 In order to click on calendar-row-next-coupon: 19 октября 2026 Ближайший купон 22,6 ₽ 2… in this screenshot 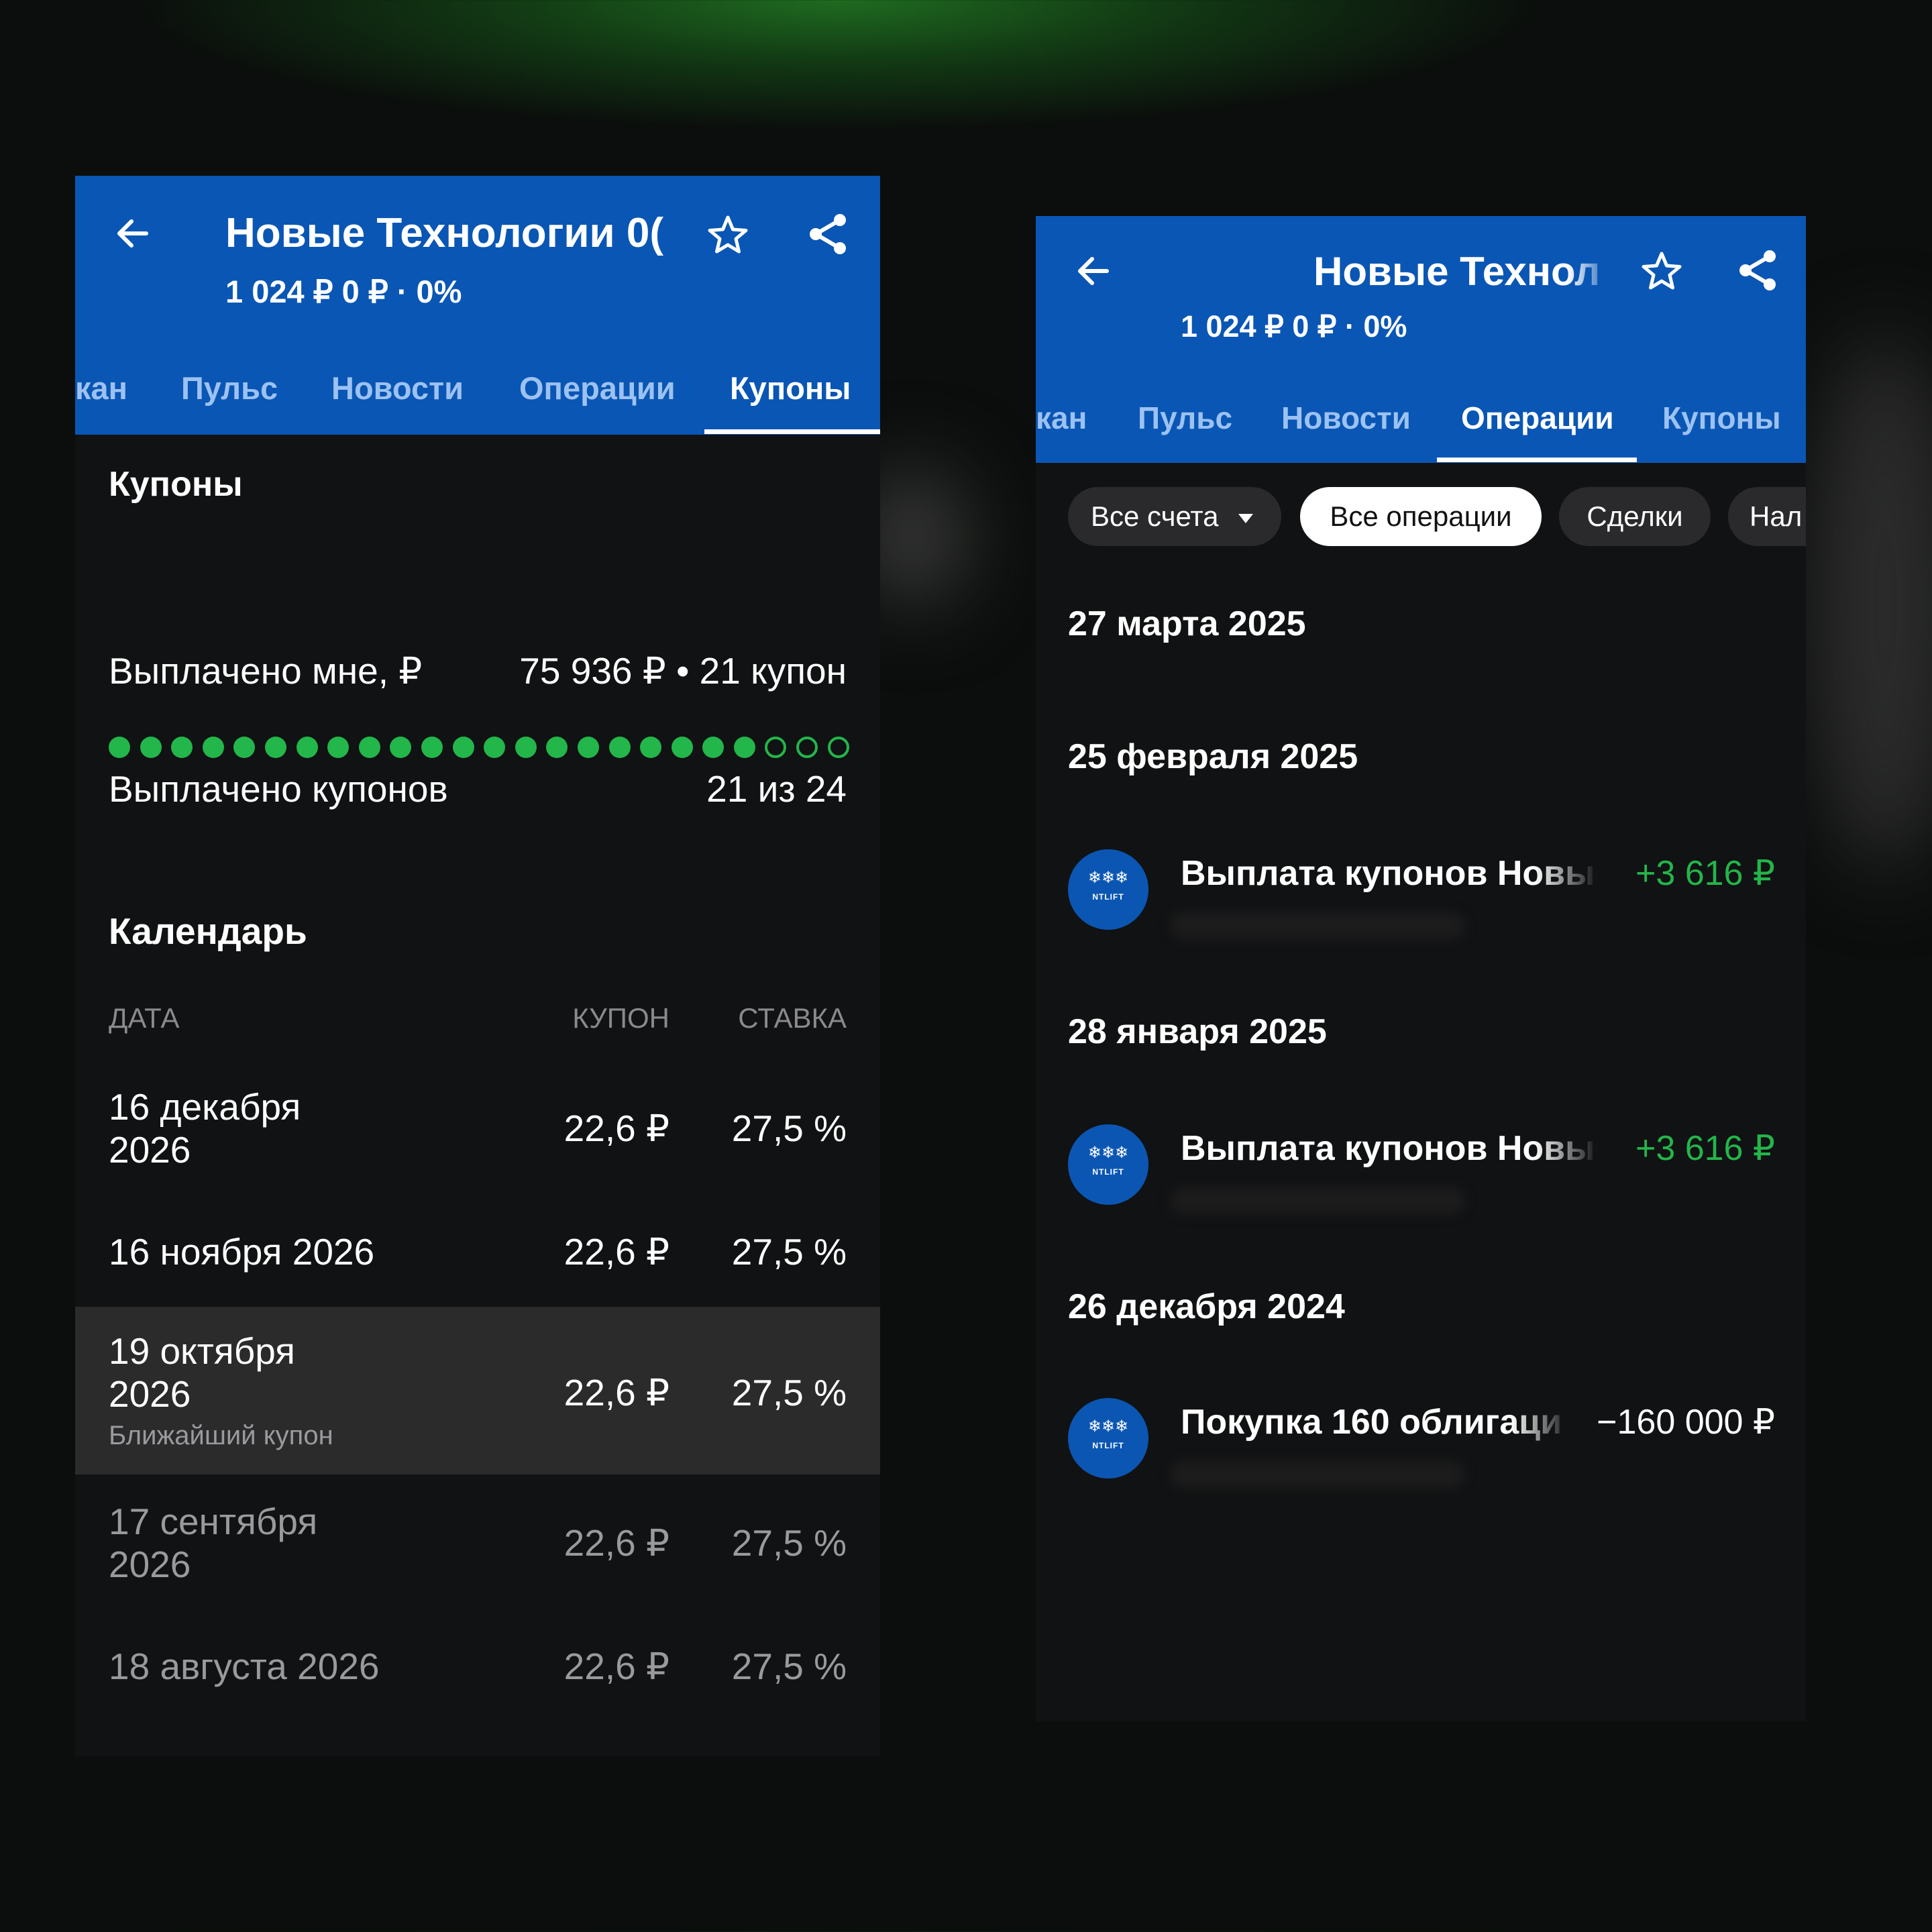, I will do `click(477, 1390)`.